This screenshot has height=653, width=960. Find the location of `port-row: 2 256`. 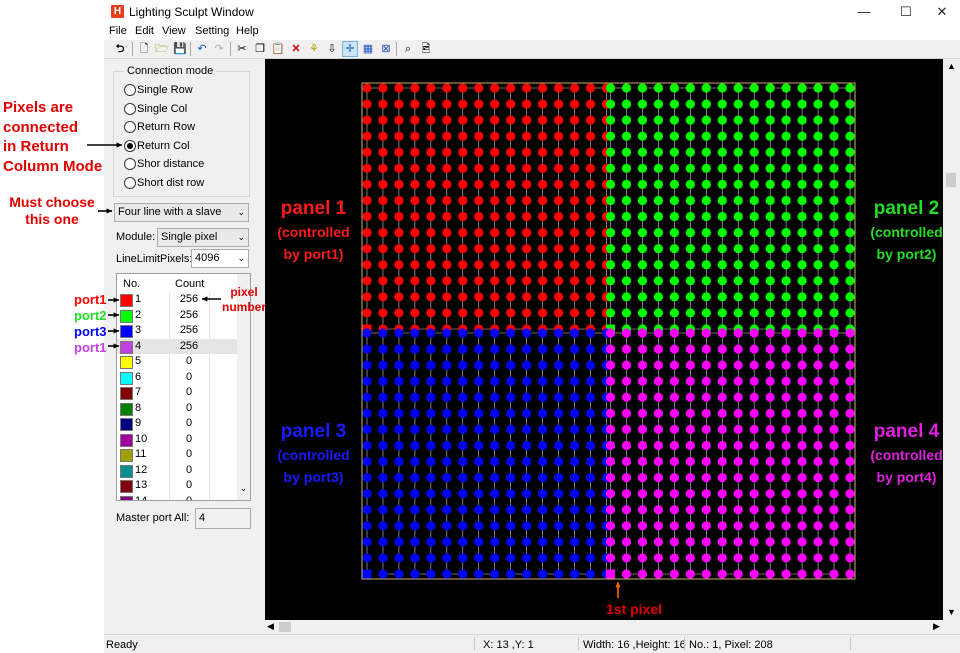

port-row: 2 256 is located at coordinates (177, 315).